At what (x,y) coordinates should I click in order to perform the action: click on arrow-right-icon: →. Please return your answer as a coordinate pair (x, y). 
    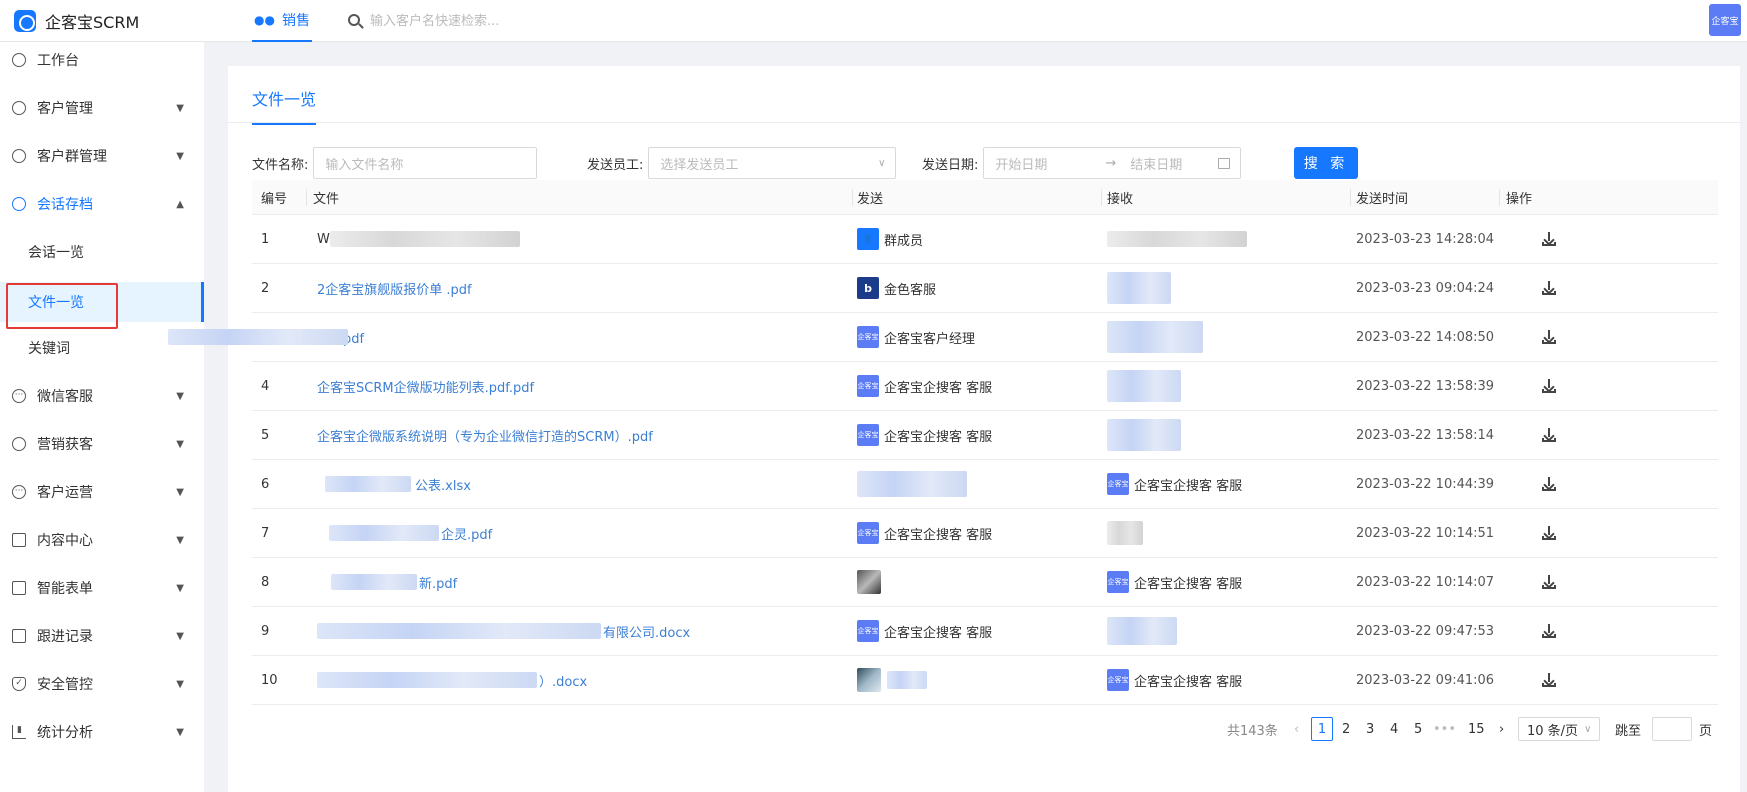
    Looking at the image, I should click on (1111, 163).